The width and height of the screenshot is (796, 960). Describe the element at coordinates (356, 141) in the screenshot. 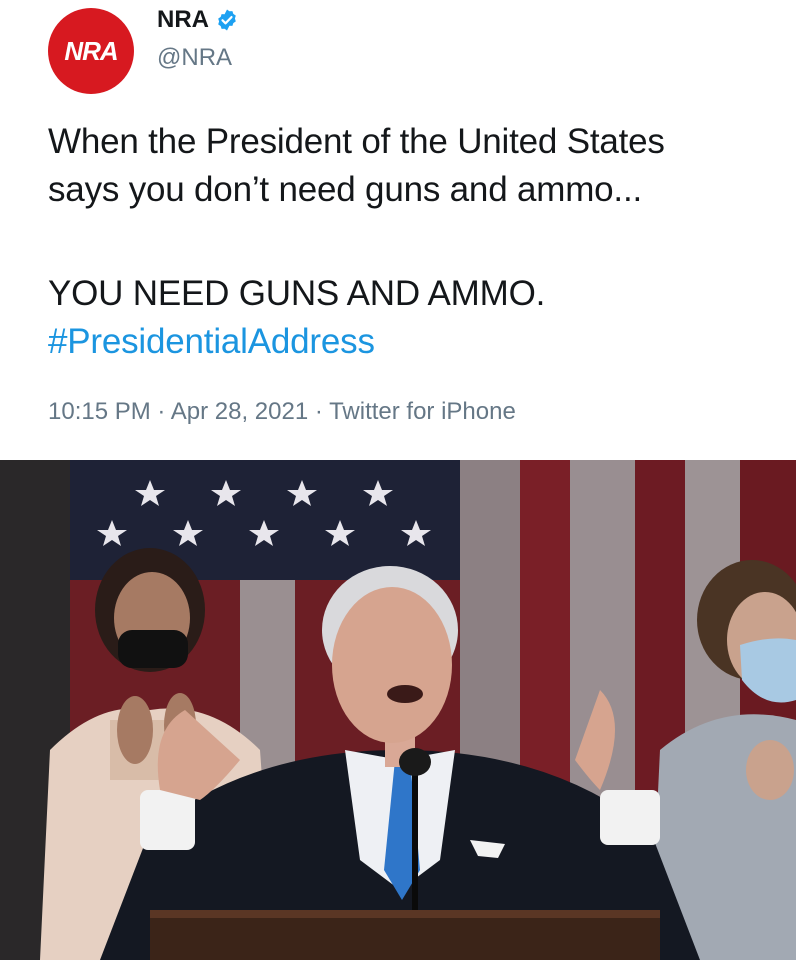

I see `tweet-text-line: When the President of the United States` at that location.